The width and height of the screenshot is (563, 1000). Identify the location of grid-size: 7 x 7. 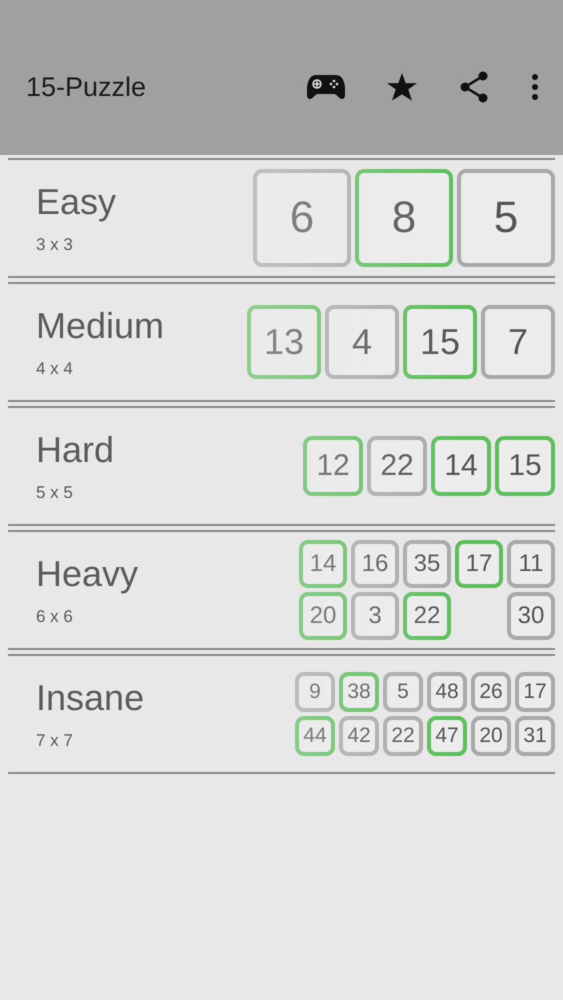
(55, 741).